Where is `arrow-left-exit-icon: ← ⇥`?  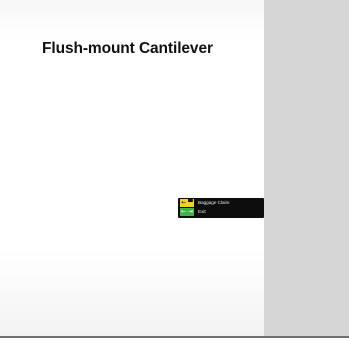 arrow-left-exit-icon: ← ⇥ is located at coordinates (187, 212).